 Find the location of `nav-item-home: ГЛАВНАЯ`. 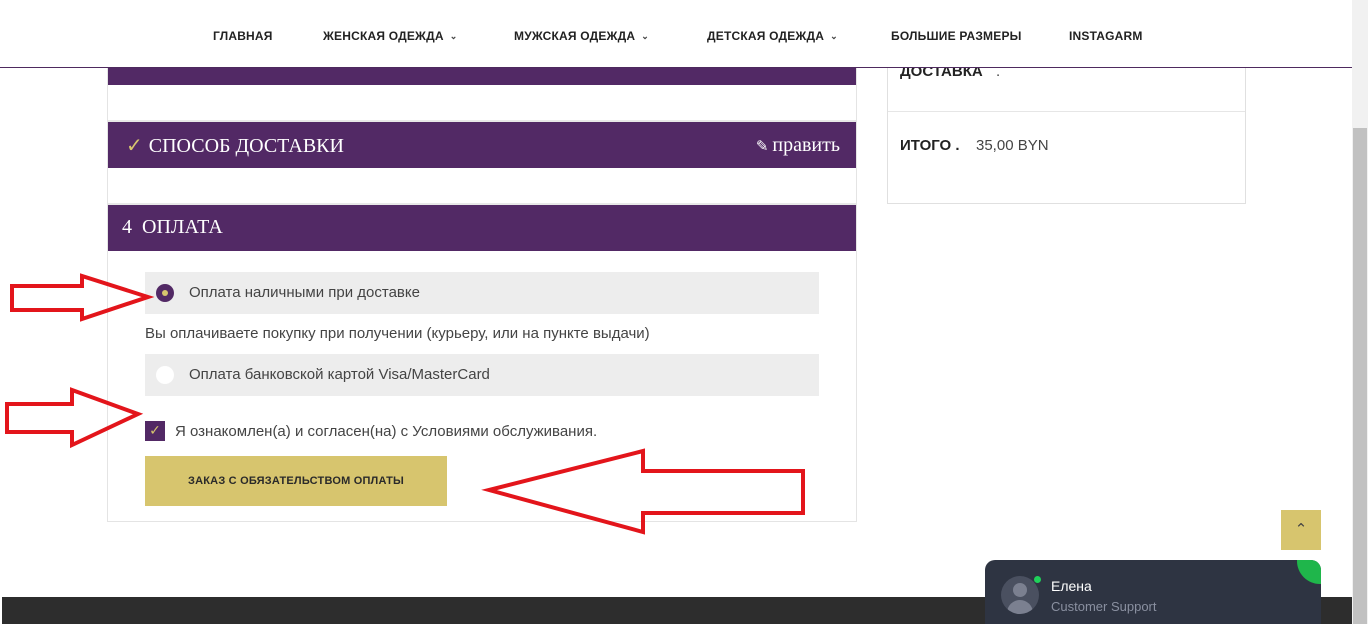

nav-item-home: ГЛАВНАЯ is located at coordinates (243, 36).